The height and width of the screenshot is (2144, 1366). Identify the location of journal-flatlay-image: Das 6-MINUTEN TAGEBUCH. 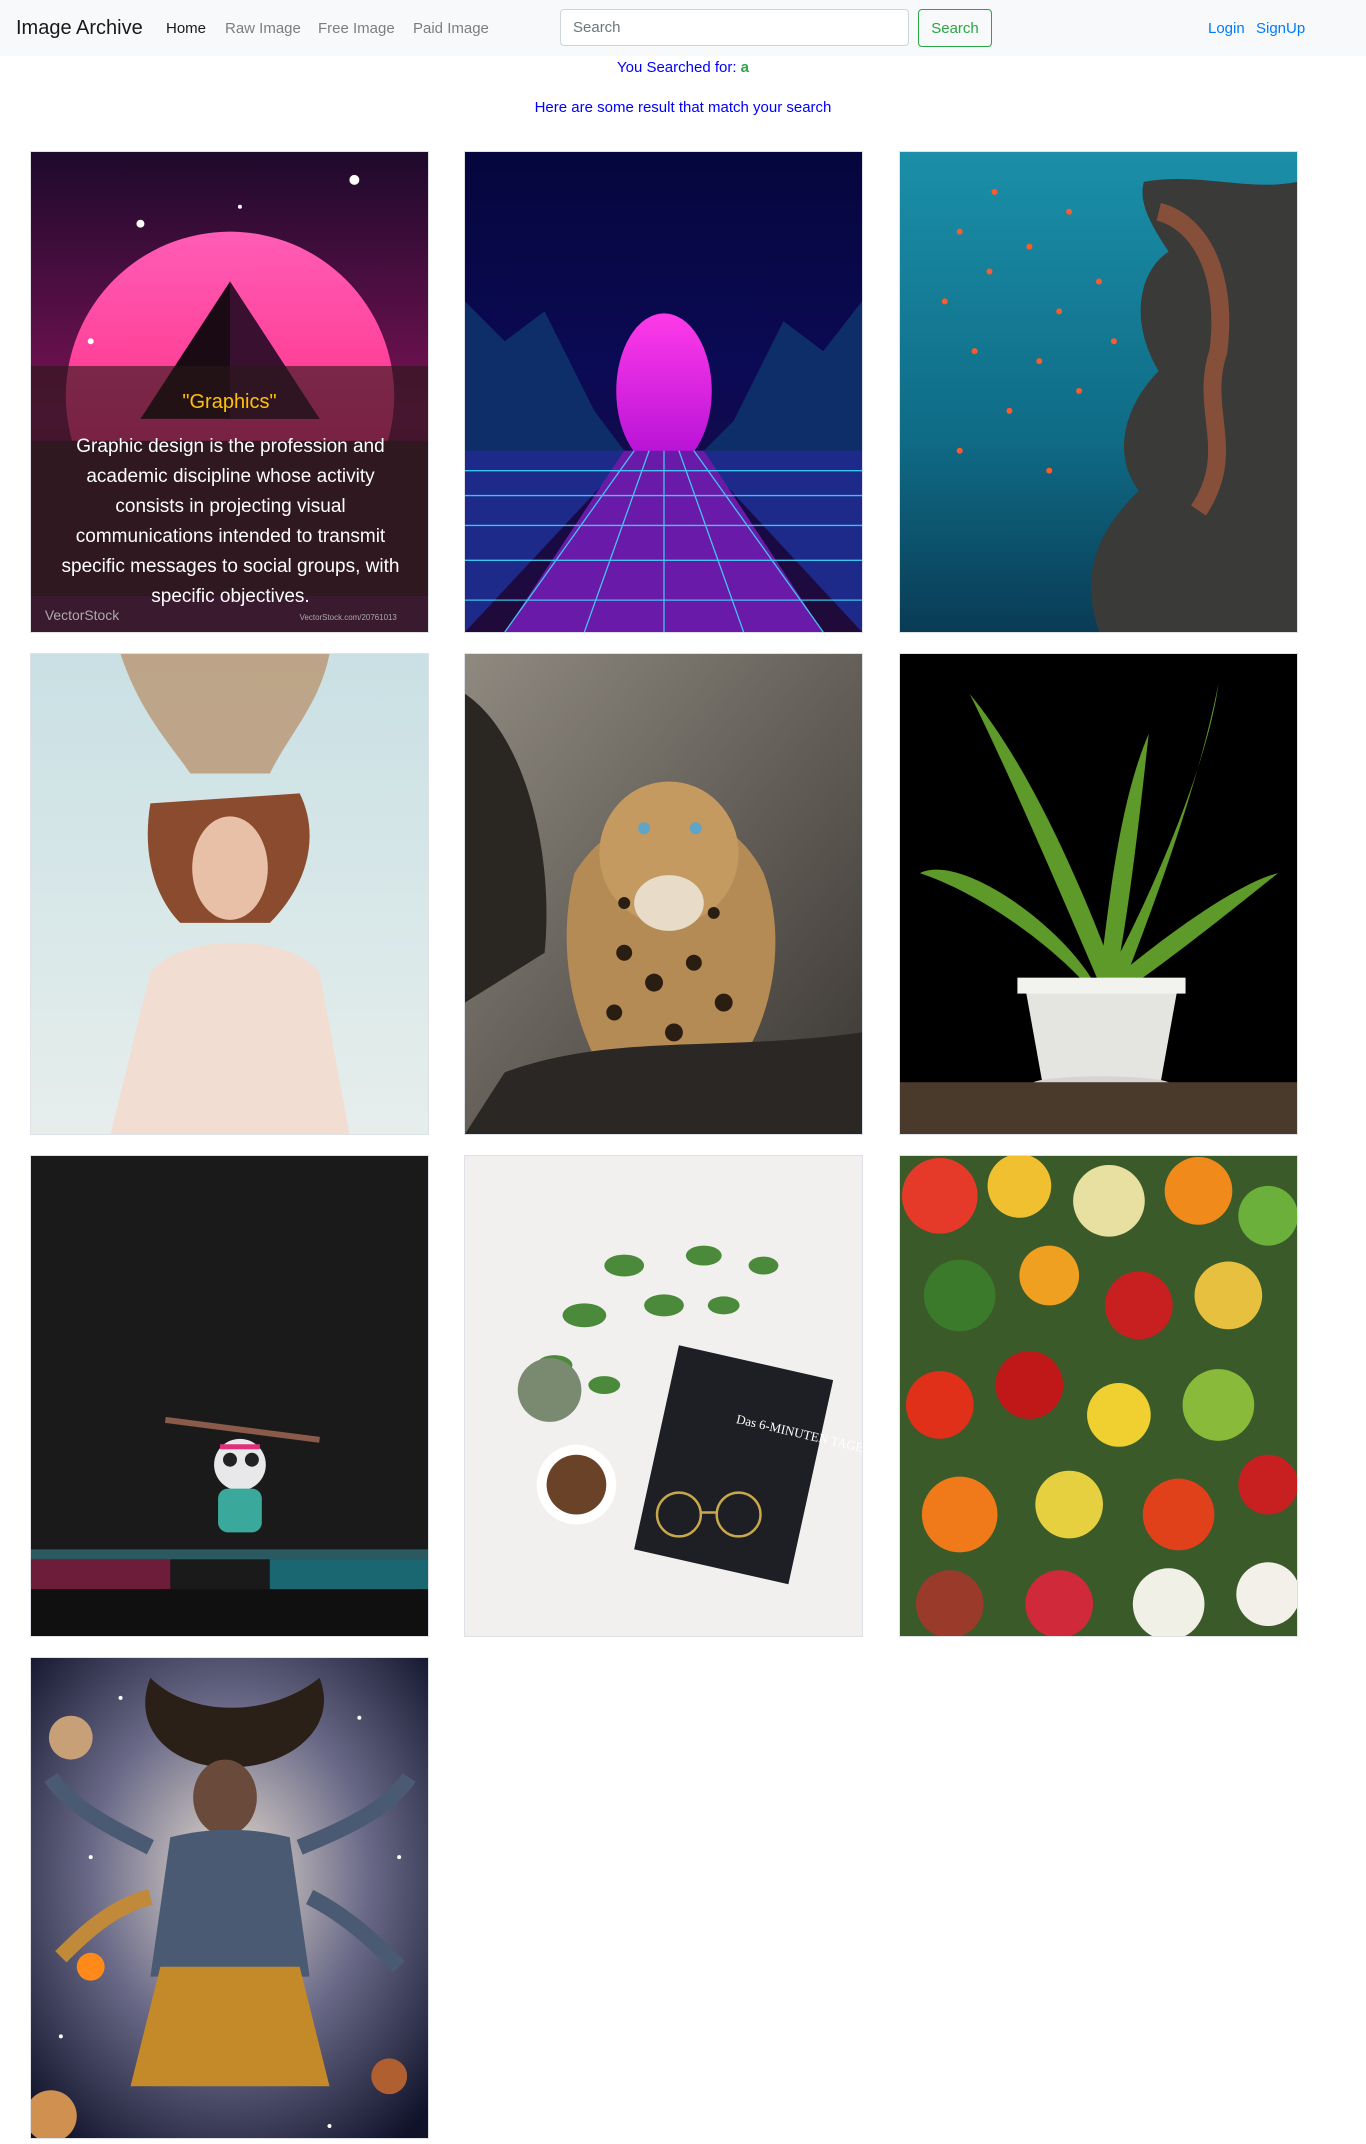
(663, 1396).